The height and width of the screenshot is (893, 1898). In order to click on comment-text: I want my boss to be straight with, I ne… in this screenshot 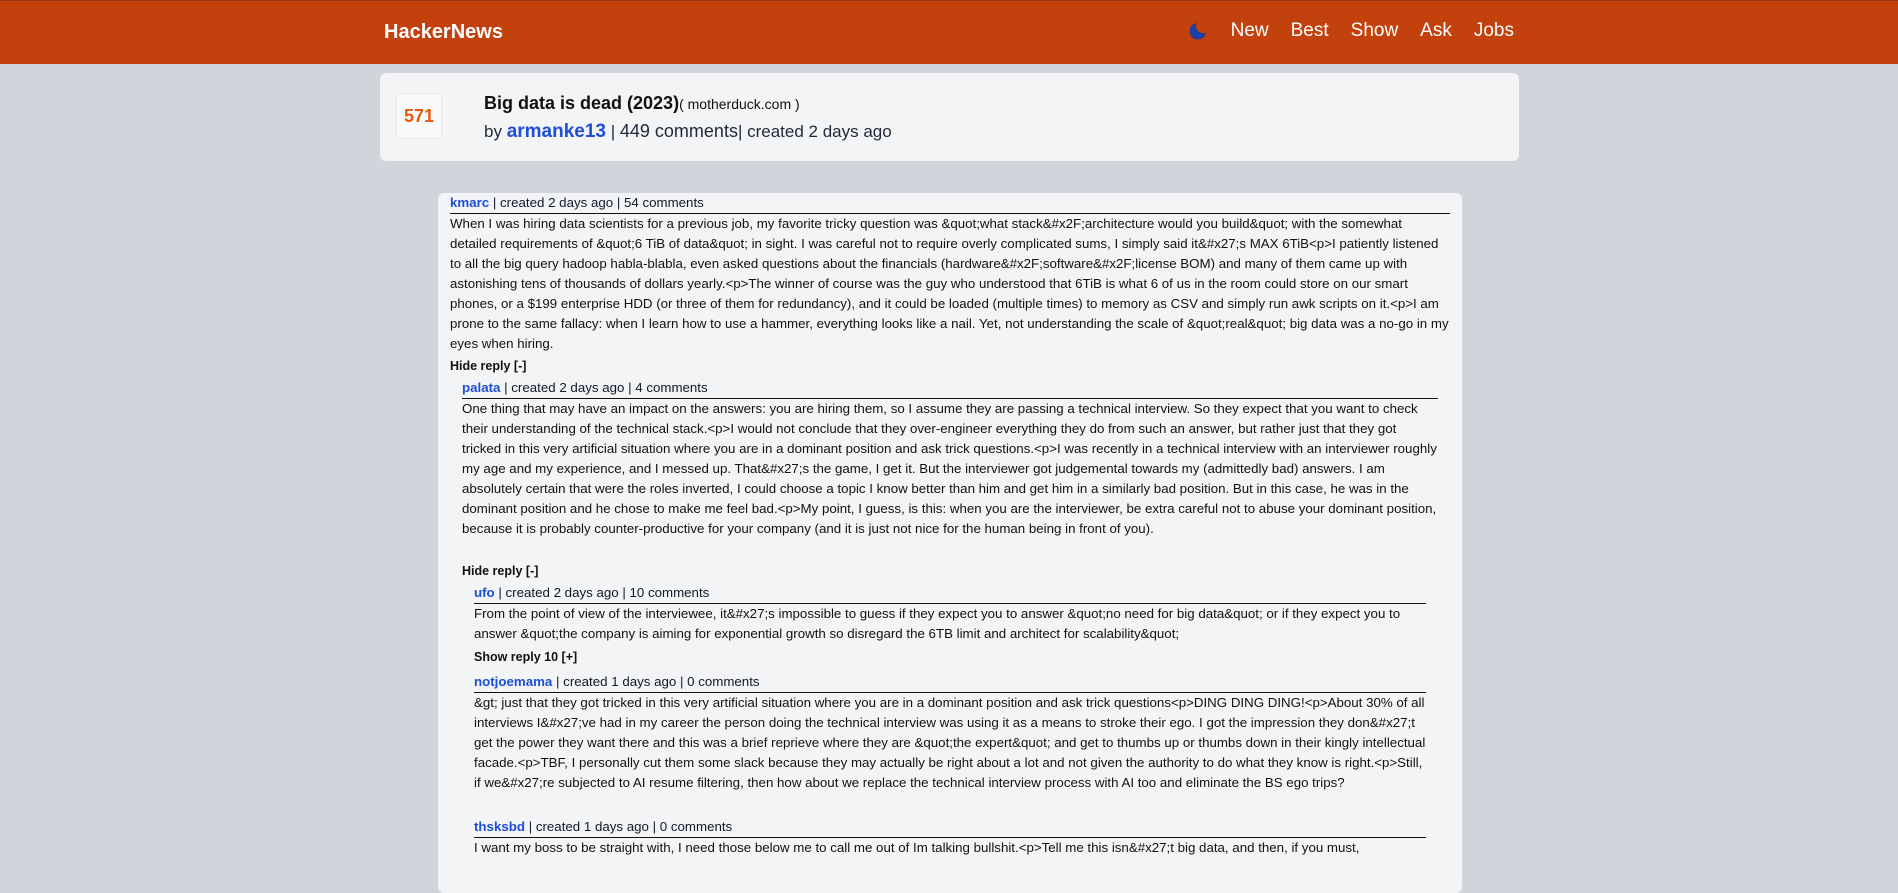, I will do `click(917, 847)`.